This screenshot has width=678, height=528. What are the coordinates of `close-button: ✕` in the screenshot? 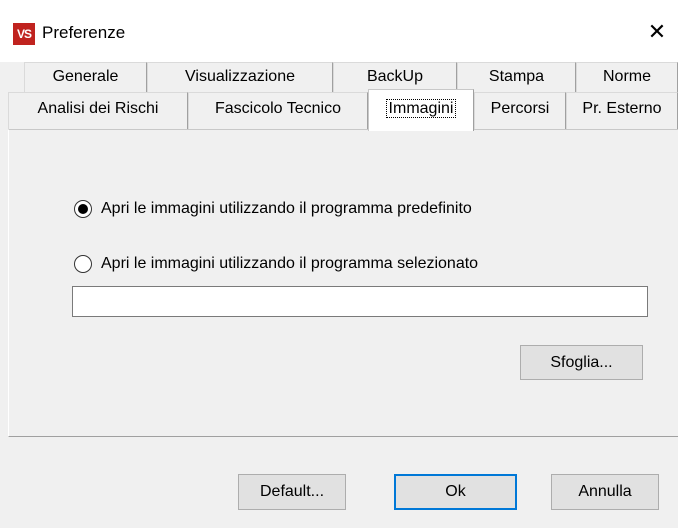 It's located at (657, 32).